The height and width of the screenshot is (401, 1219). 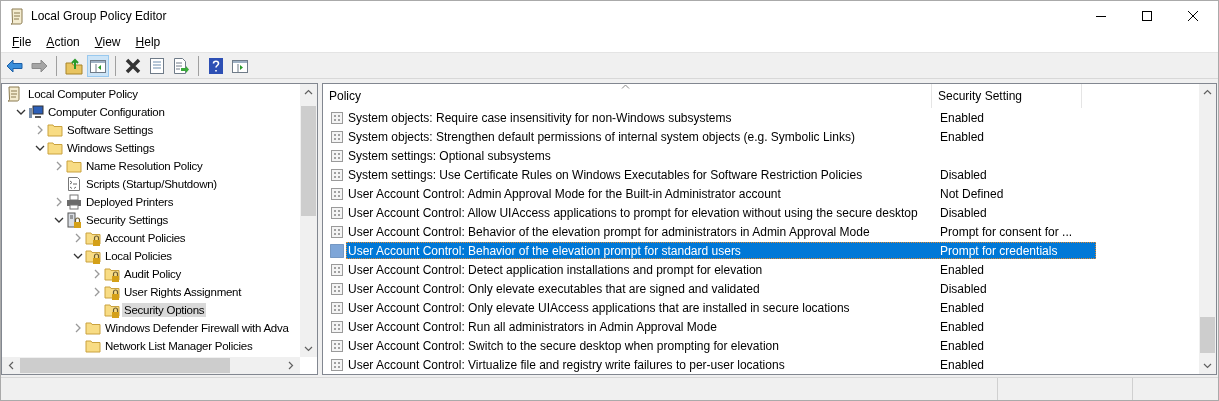 What do you see at coordinates (564, 193) in the screenshot?
I see `table-cell-text: User Account Control: Admin Approval Mode for the Built-in Administrator account` at bounding box center [564, 193].